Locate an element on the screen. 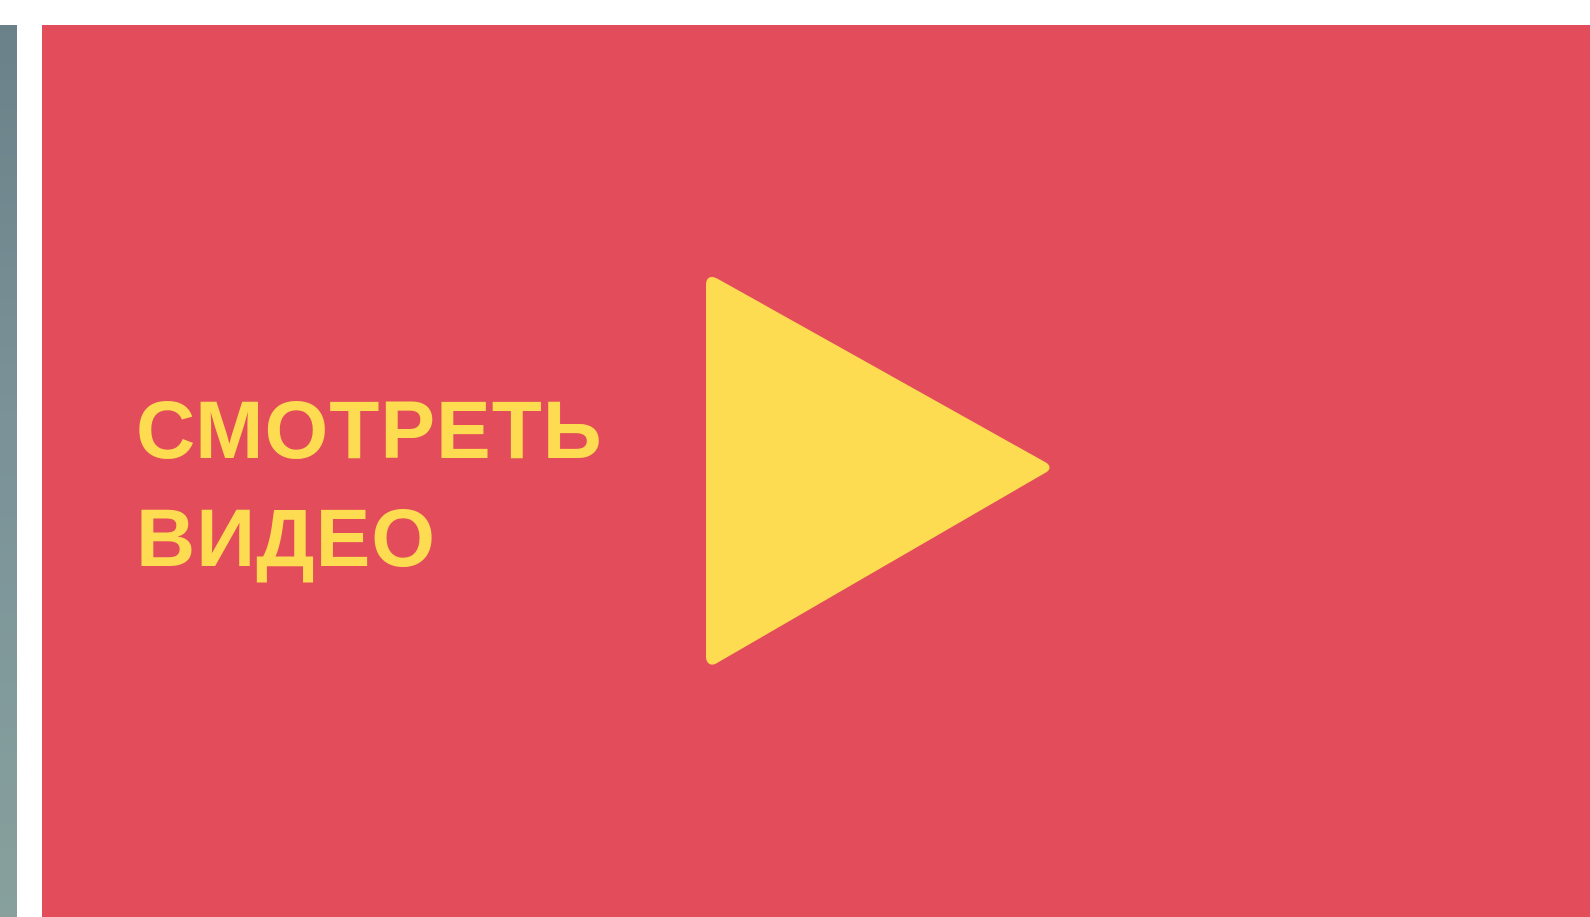 The width and height of the screenshot is (1590, 917). watch-video-label-line-1: СМОТРЕТЬ is located at coordinates (369, 430).